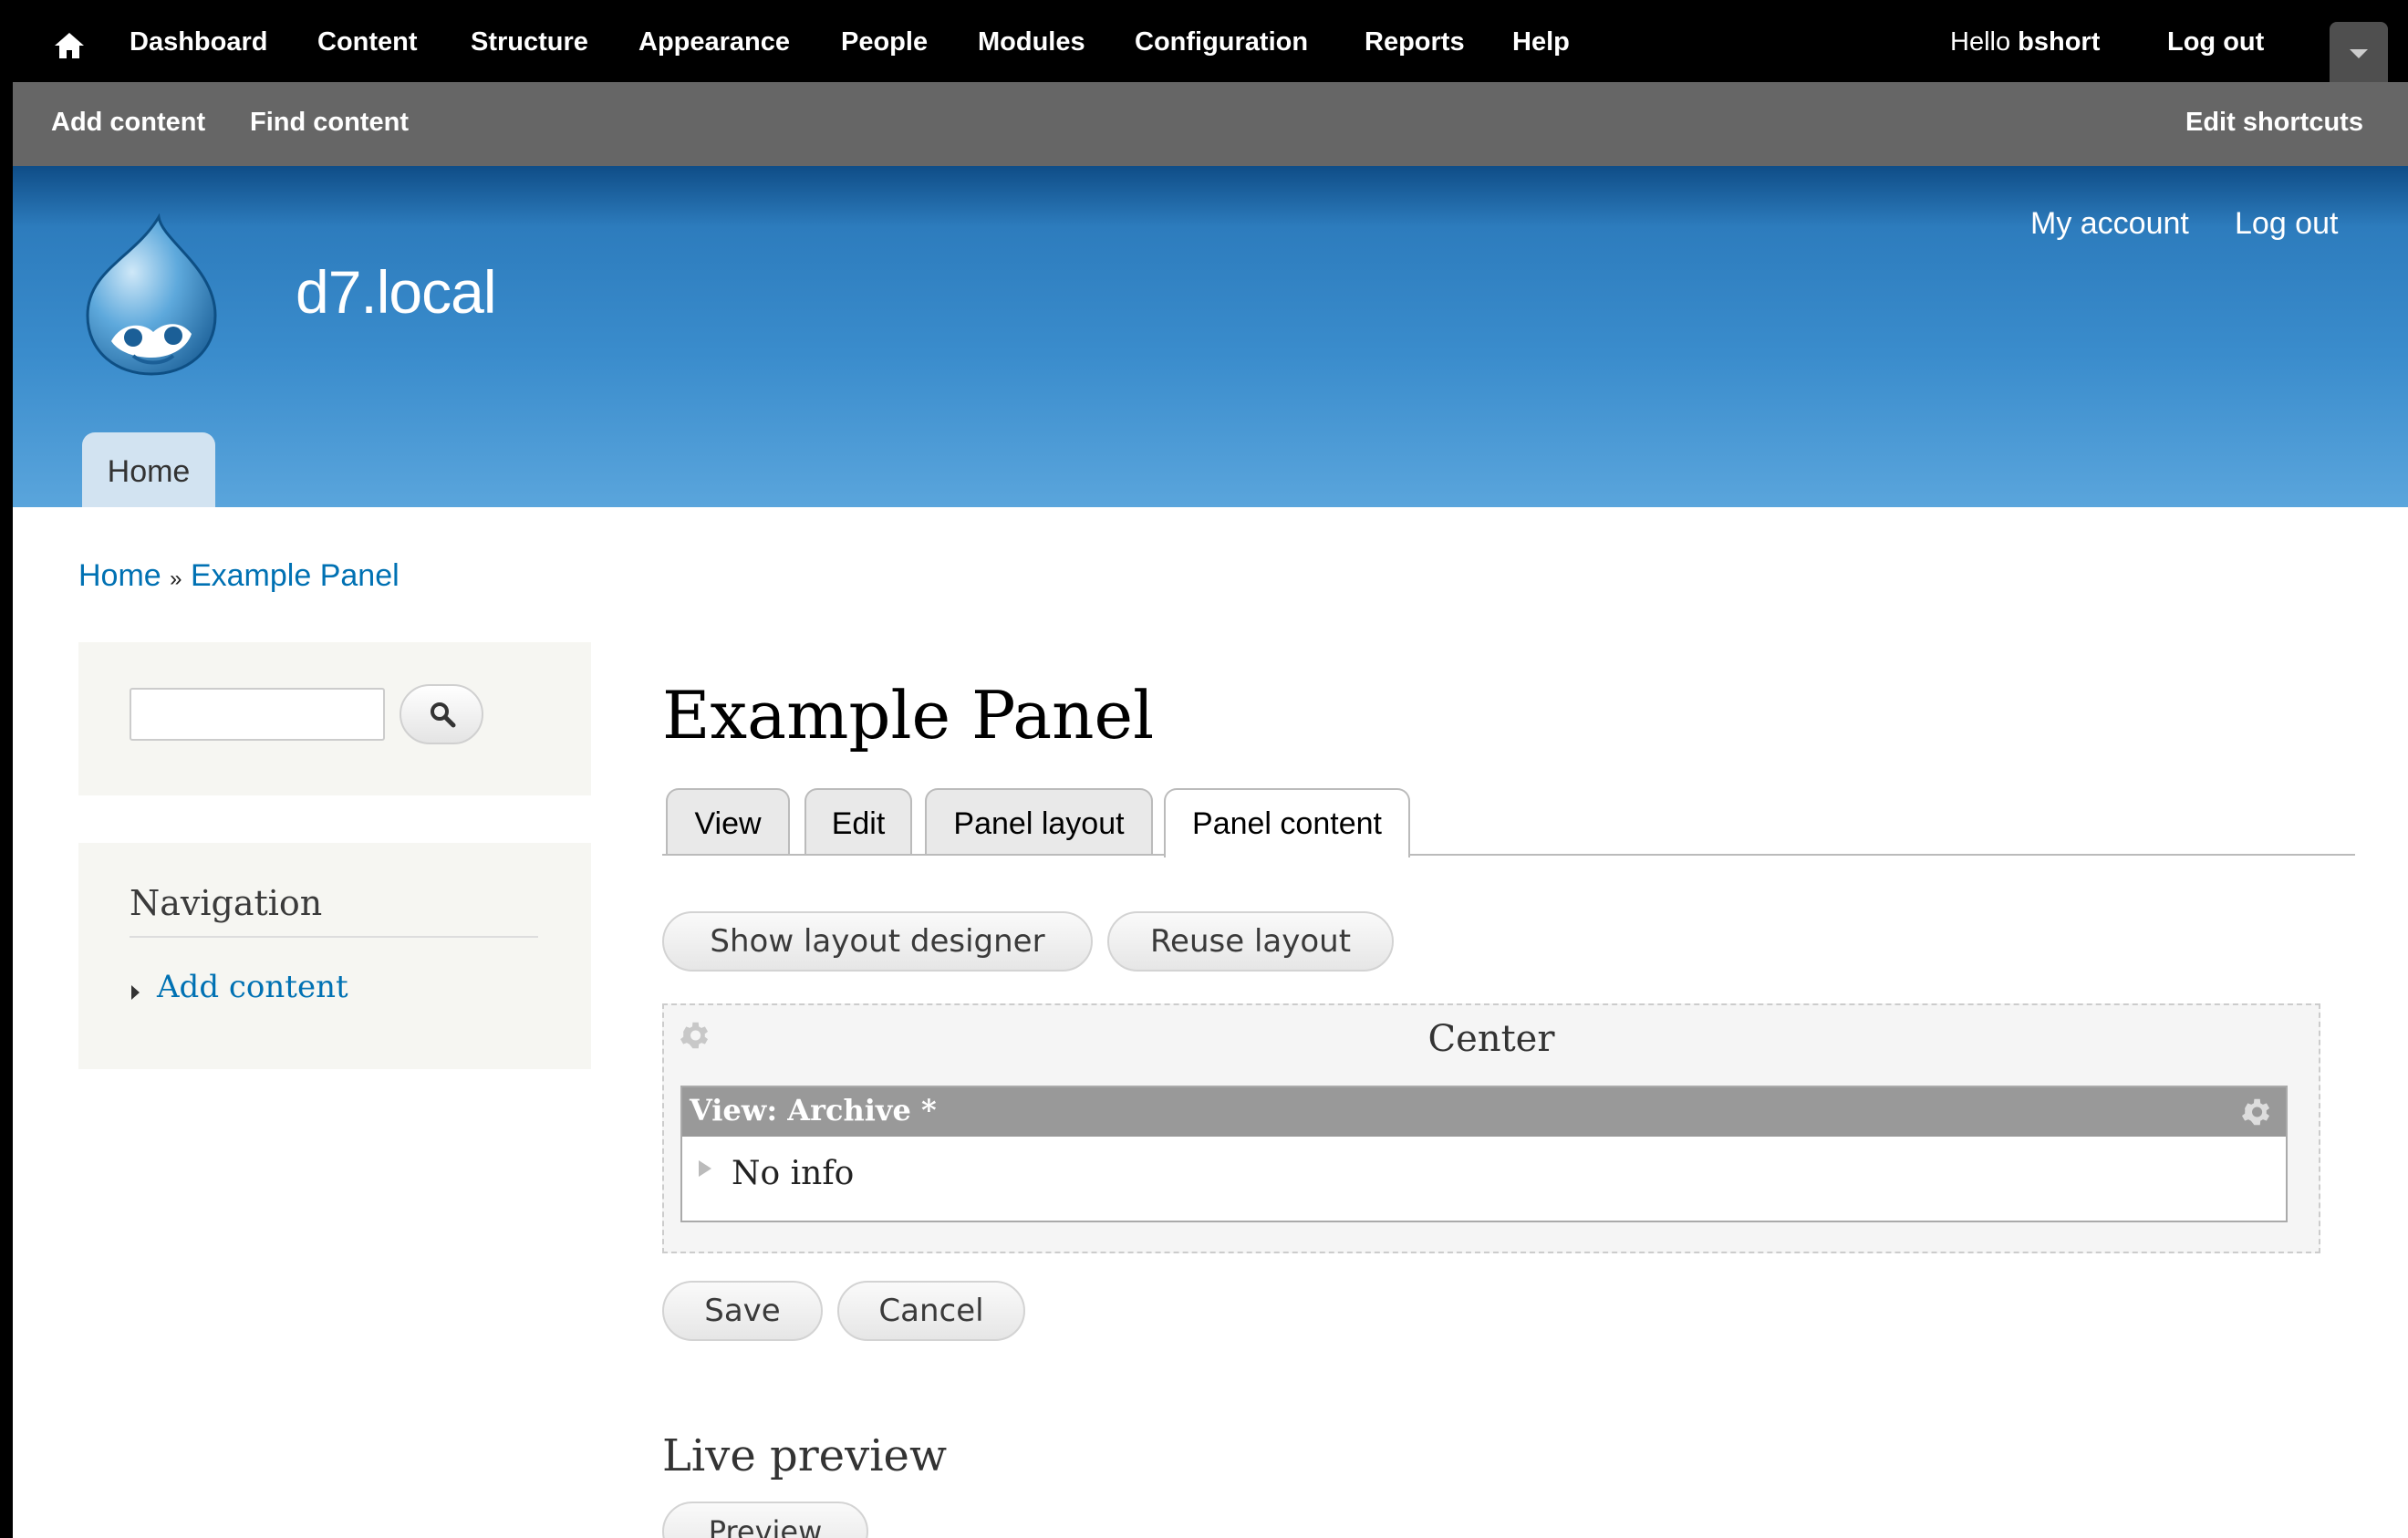 The height and width of the screenshot is (1538, 2408). I want to click on toolbar-username: bshort, so click(2059, 42).